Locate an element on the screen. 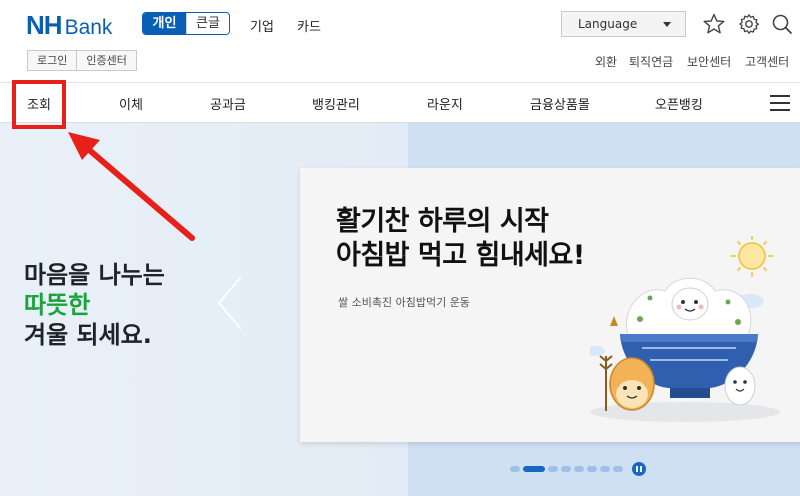 The image size is (800, 496). card-link: 카드 is located at coordinates (309, 25).